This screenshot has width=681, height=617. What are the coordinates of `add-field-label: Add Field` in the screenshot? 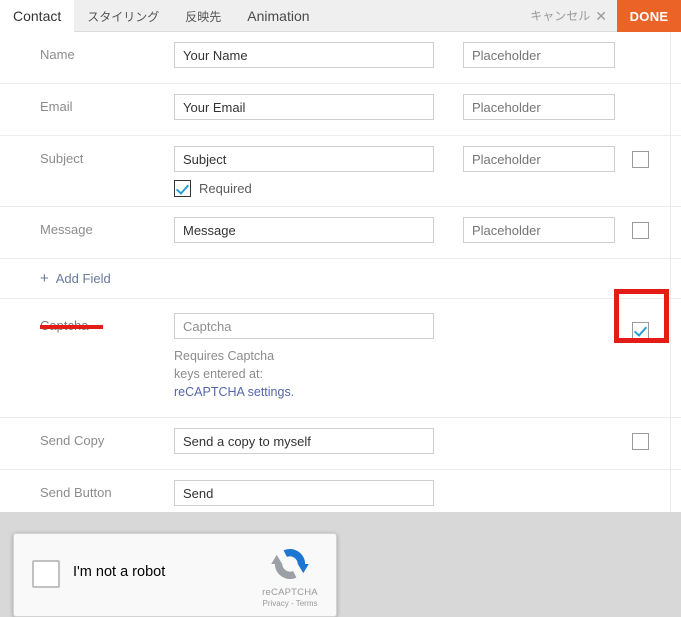 It's located at (83, 278).